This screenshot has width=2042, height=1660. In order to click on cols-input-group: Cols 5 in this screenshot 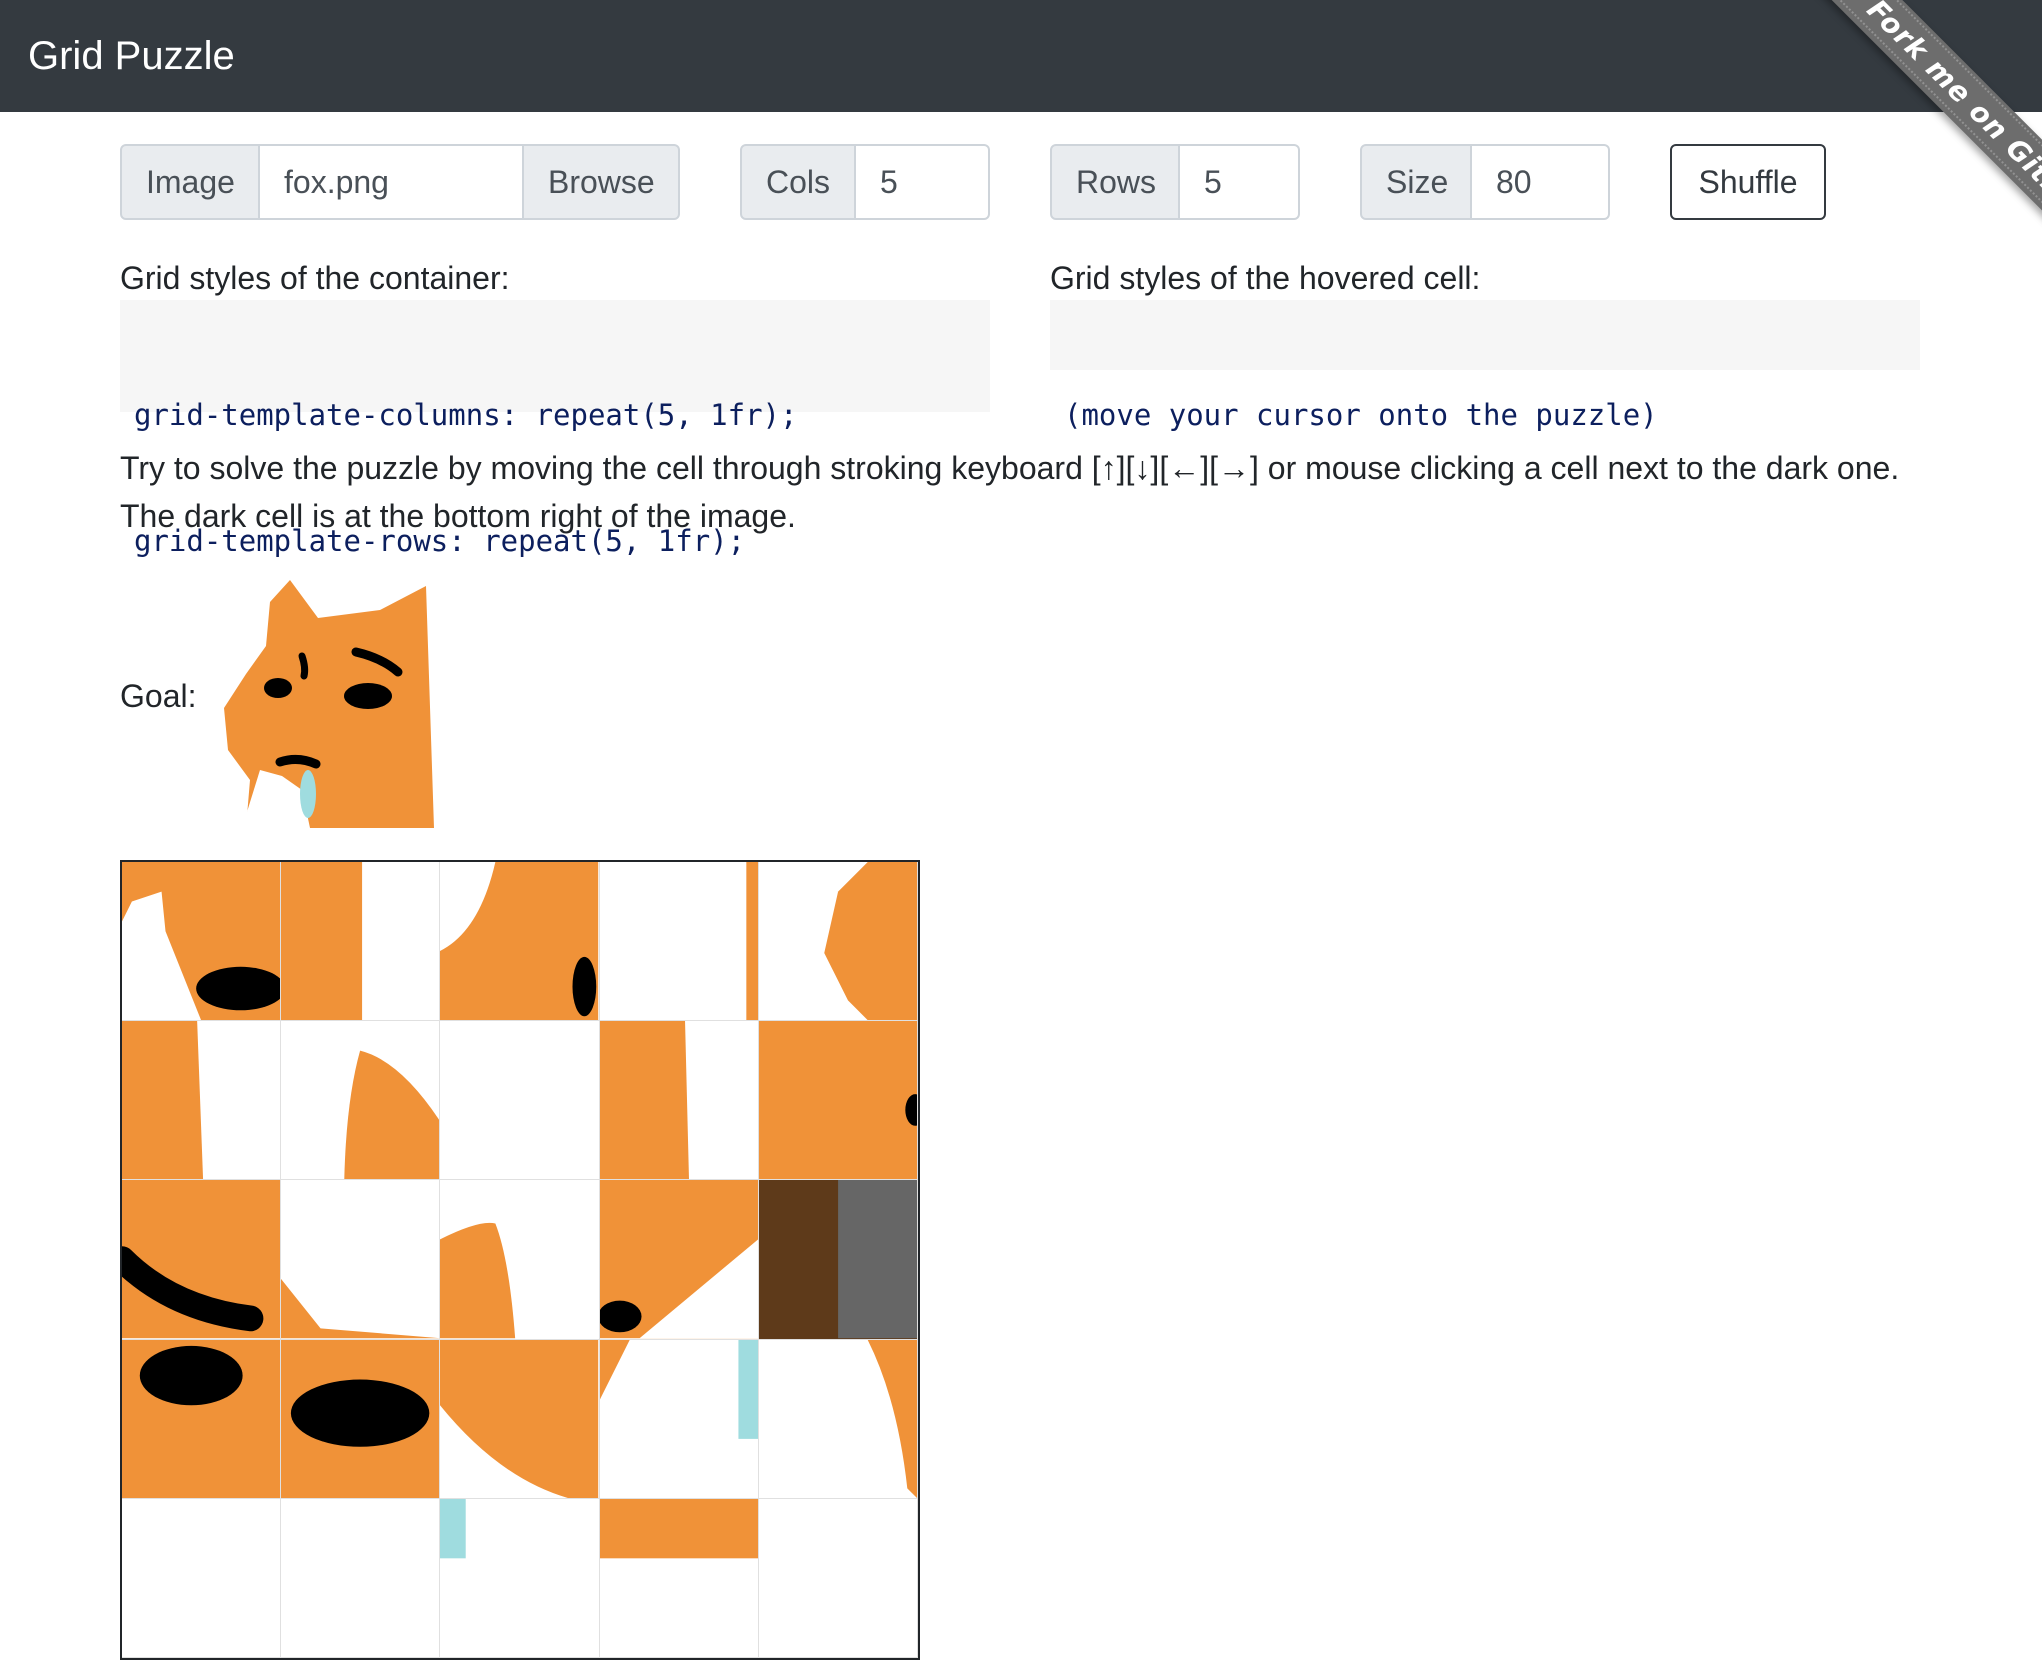, I will do `click(865, 182)`.